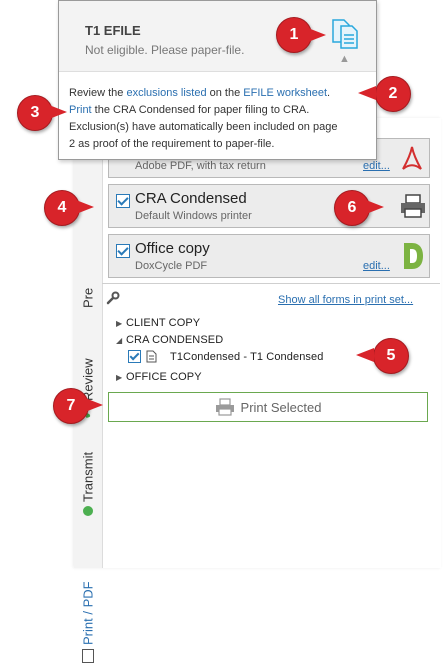 This screenshot has height=663, width=445. I want to click on collapse-arrow-icon: ◢, so click(121, 340).